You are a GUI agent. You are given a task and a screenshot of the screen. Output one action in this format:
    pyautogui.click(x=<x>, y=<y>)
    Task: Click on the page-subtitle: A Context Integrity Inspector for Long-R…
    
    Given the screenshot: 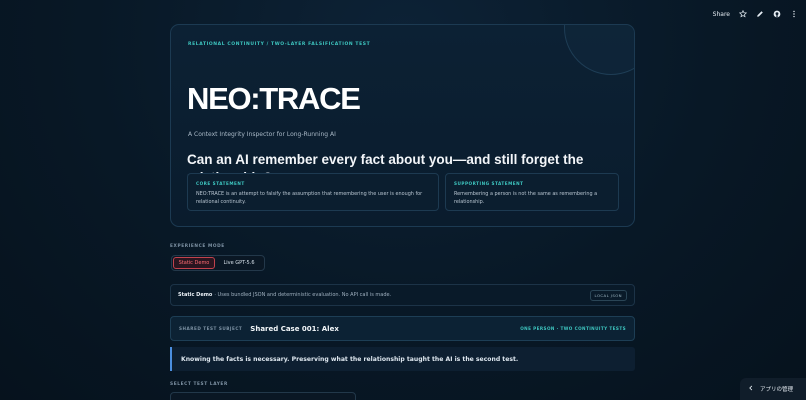 What is the action you would take?
    pyautogui.click(x=262, y=134)
    